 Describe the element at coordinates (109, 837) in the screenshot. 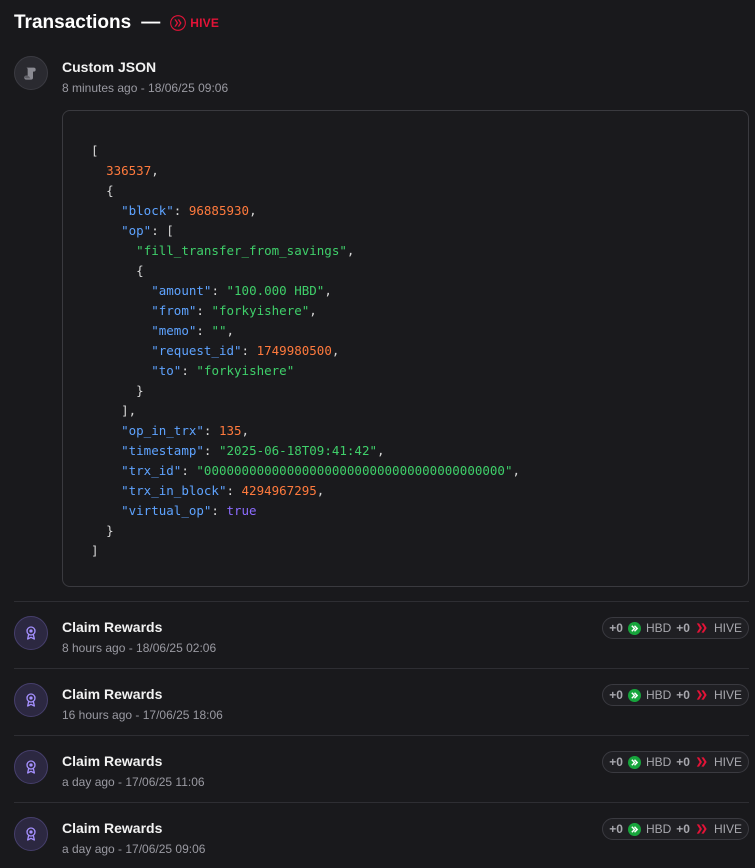

I see `tx-claim-rewards-row: Claim Rewards a day ago - 17/06/25 09:06` at that location.